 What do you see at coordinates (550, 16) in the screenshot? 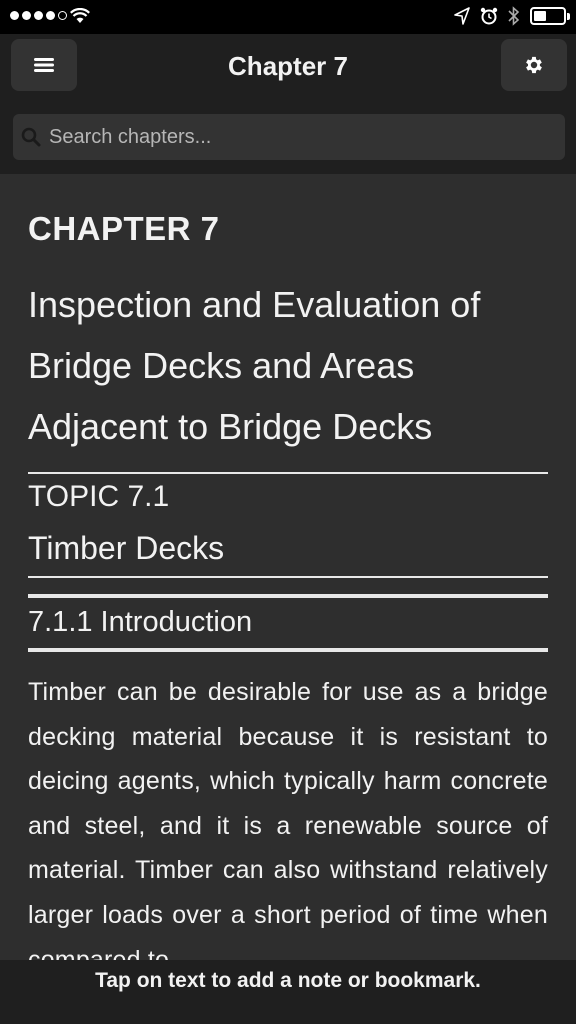
I see `battery-icon` at bounding box center [550, 16].